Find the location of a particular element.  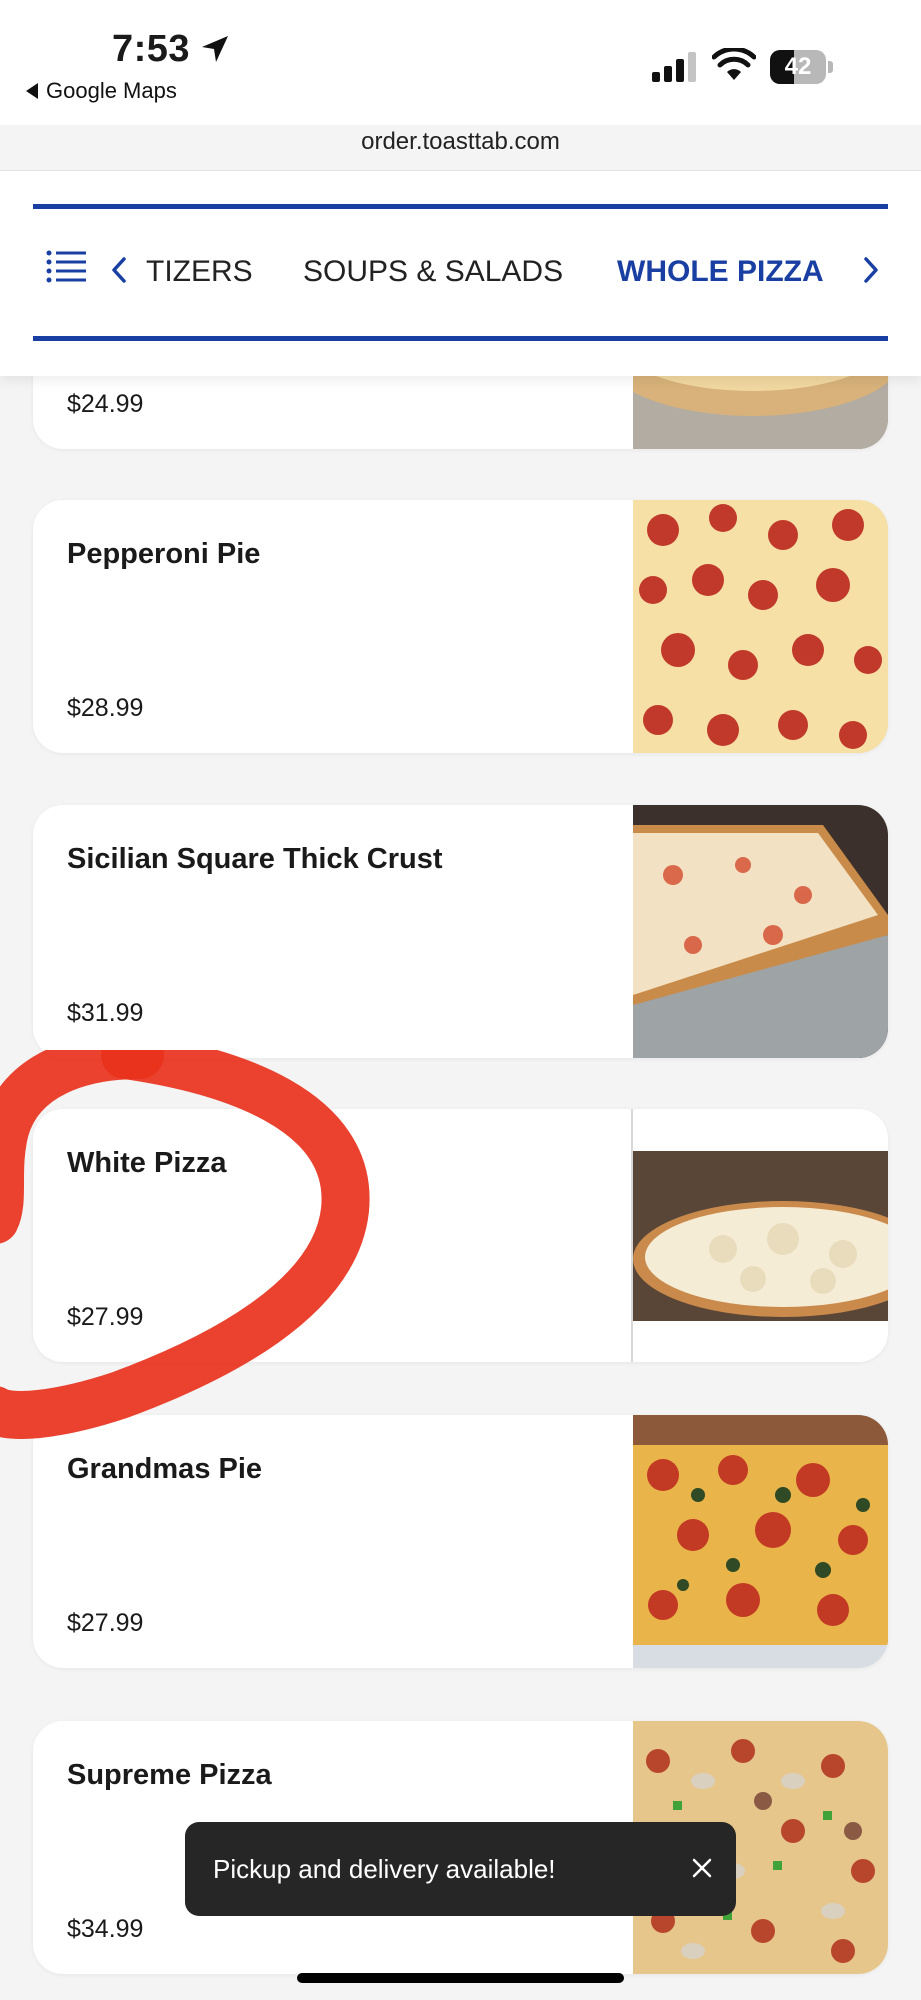

url-bar: order.toasttab.com is located at coordinates (460, 142).